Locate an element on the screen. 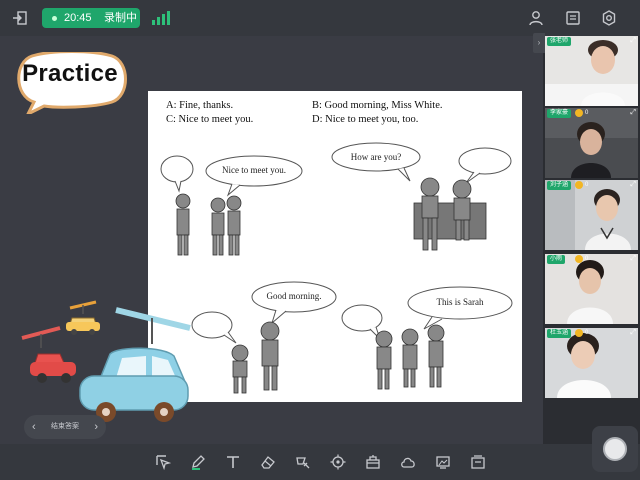 This screenshot has width=640, height=480. speech-text-panel4: This is Sarah is located at coordinates (460, 302).